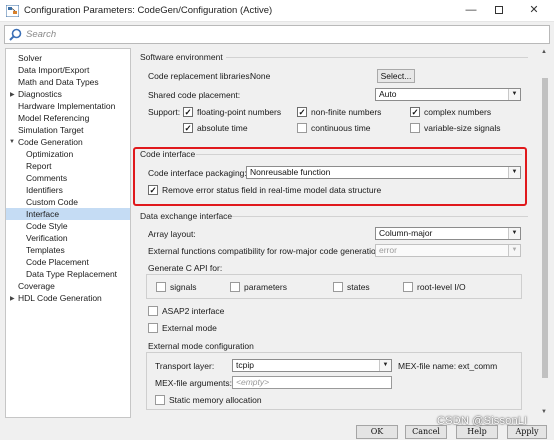 This screenshot has height=440, width=554. What do you see at coordinates (462, 128) in the screenshot?
I see `variable-size-label: variable-size signals` at bounding box center [462, 128].